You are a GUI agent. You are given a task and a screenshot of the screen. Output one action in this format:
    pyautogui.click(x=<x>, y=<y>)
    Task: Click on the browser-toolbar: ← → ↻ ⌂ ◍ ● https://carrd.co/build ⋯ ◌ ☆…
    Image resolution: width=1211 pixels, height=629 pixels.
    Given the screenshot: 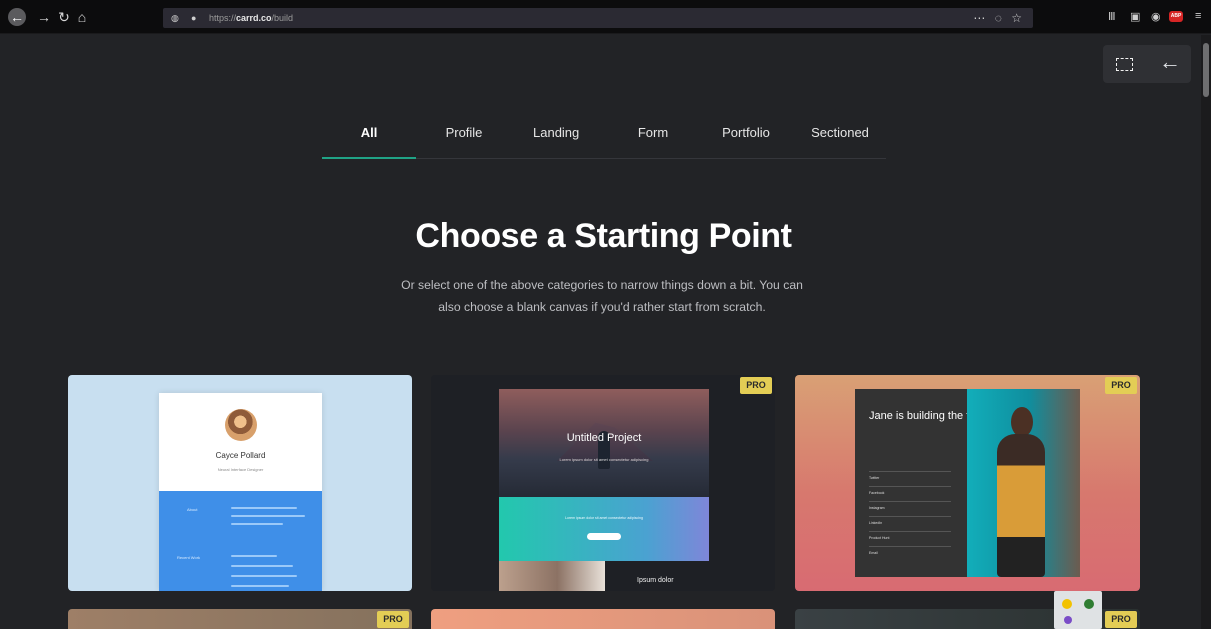 What is the action you would take?
    pyautogui.click(x=605, y=17)
    